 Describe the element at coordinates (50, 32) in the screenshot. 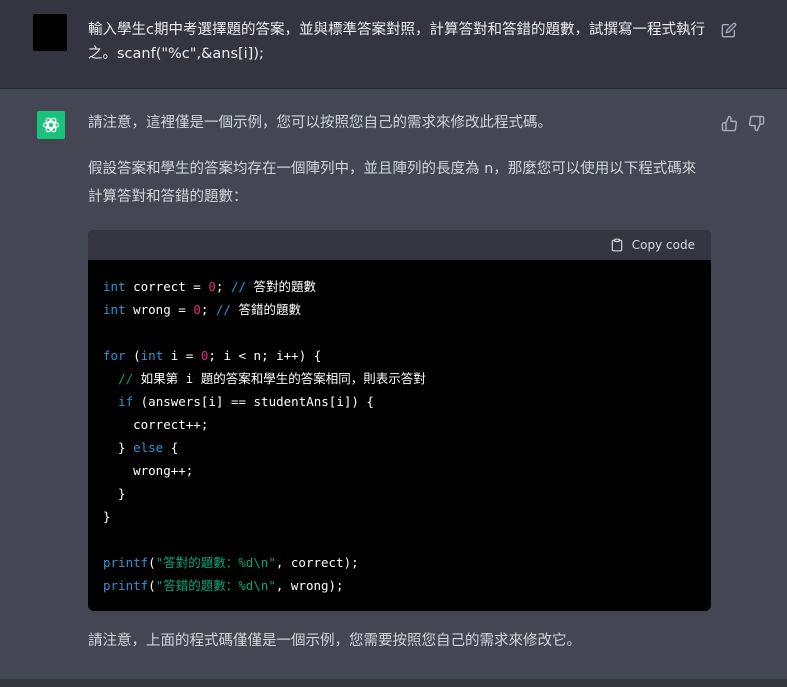

I see `user-avatar` at that location.